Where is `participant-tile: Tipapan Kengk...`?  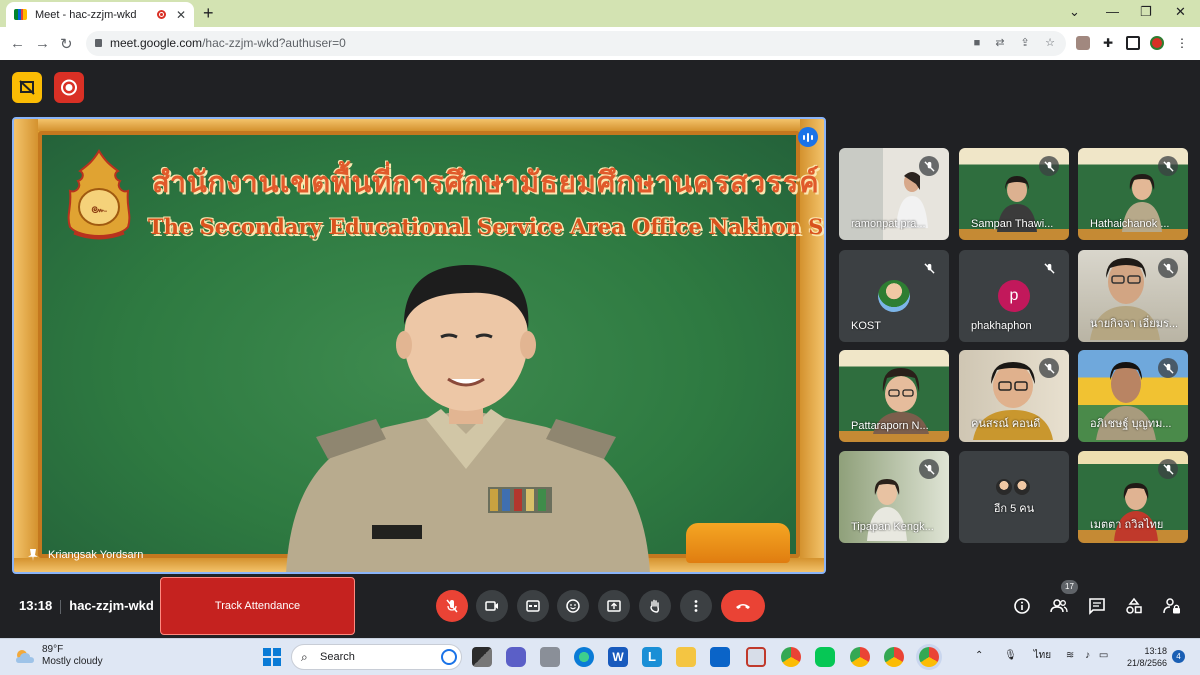 participant-tile: Tipapan Kengk... is located at coordinates (894, 497).